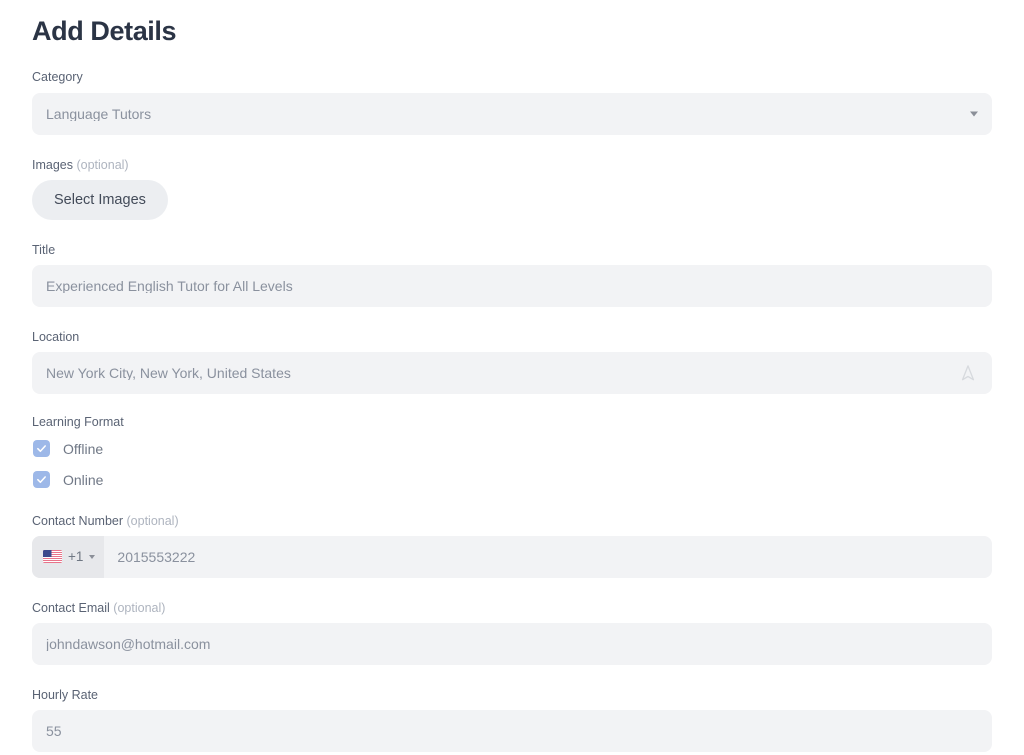 The width and height of the screenshot is (1024, 755). Describe the element at coordinates (76, 557) in the screenshot. I see `dial-code-value: +1` at that location.